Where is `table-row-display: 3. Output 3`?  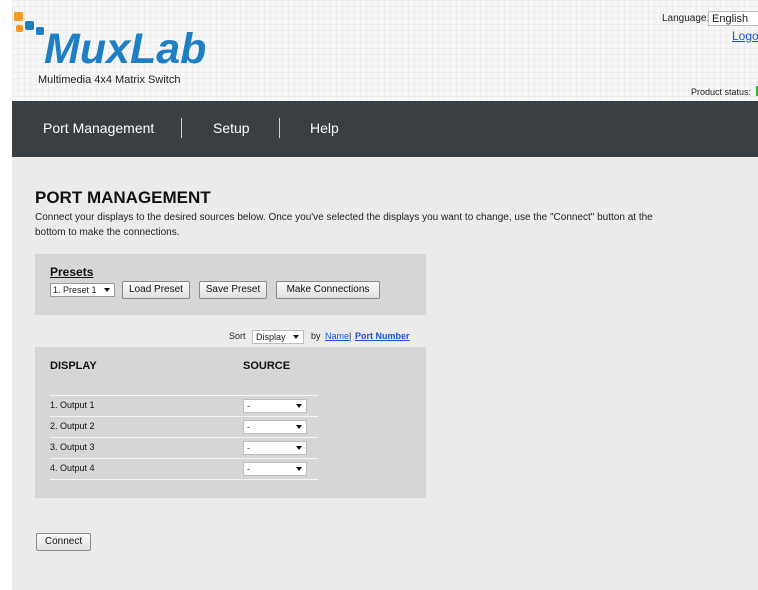 table-row-display: 3. Output 3 is located at coordinates (72, 447).